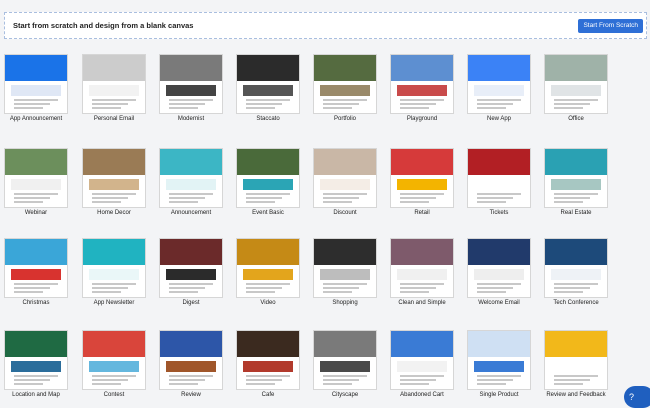 Image resolution: width=650 pixels, height=408 pixels. I want to click on template-label: Real Estate, so click(576, 213).